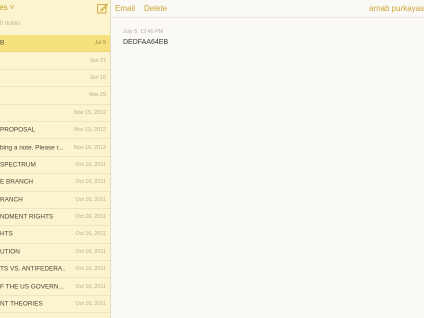 The width and height of the screenshot is (424, 318). What do you see at coordinates (97, 60) in the screenshot?
I see `note-item-date: Jun 27` at bounding box center [97, 60].